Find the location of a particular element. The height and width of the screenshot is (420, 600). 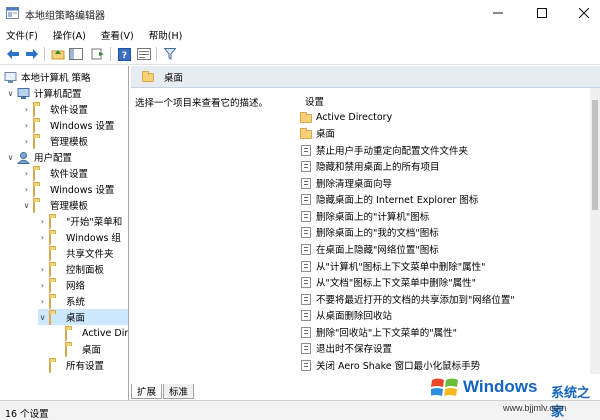

back-button is located at coordinates (13, 54).